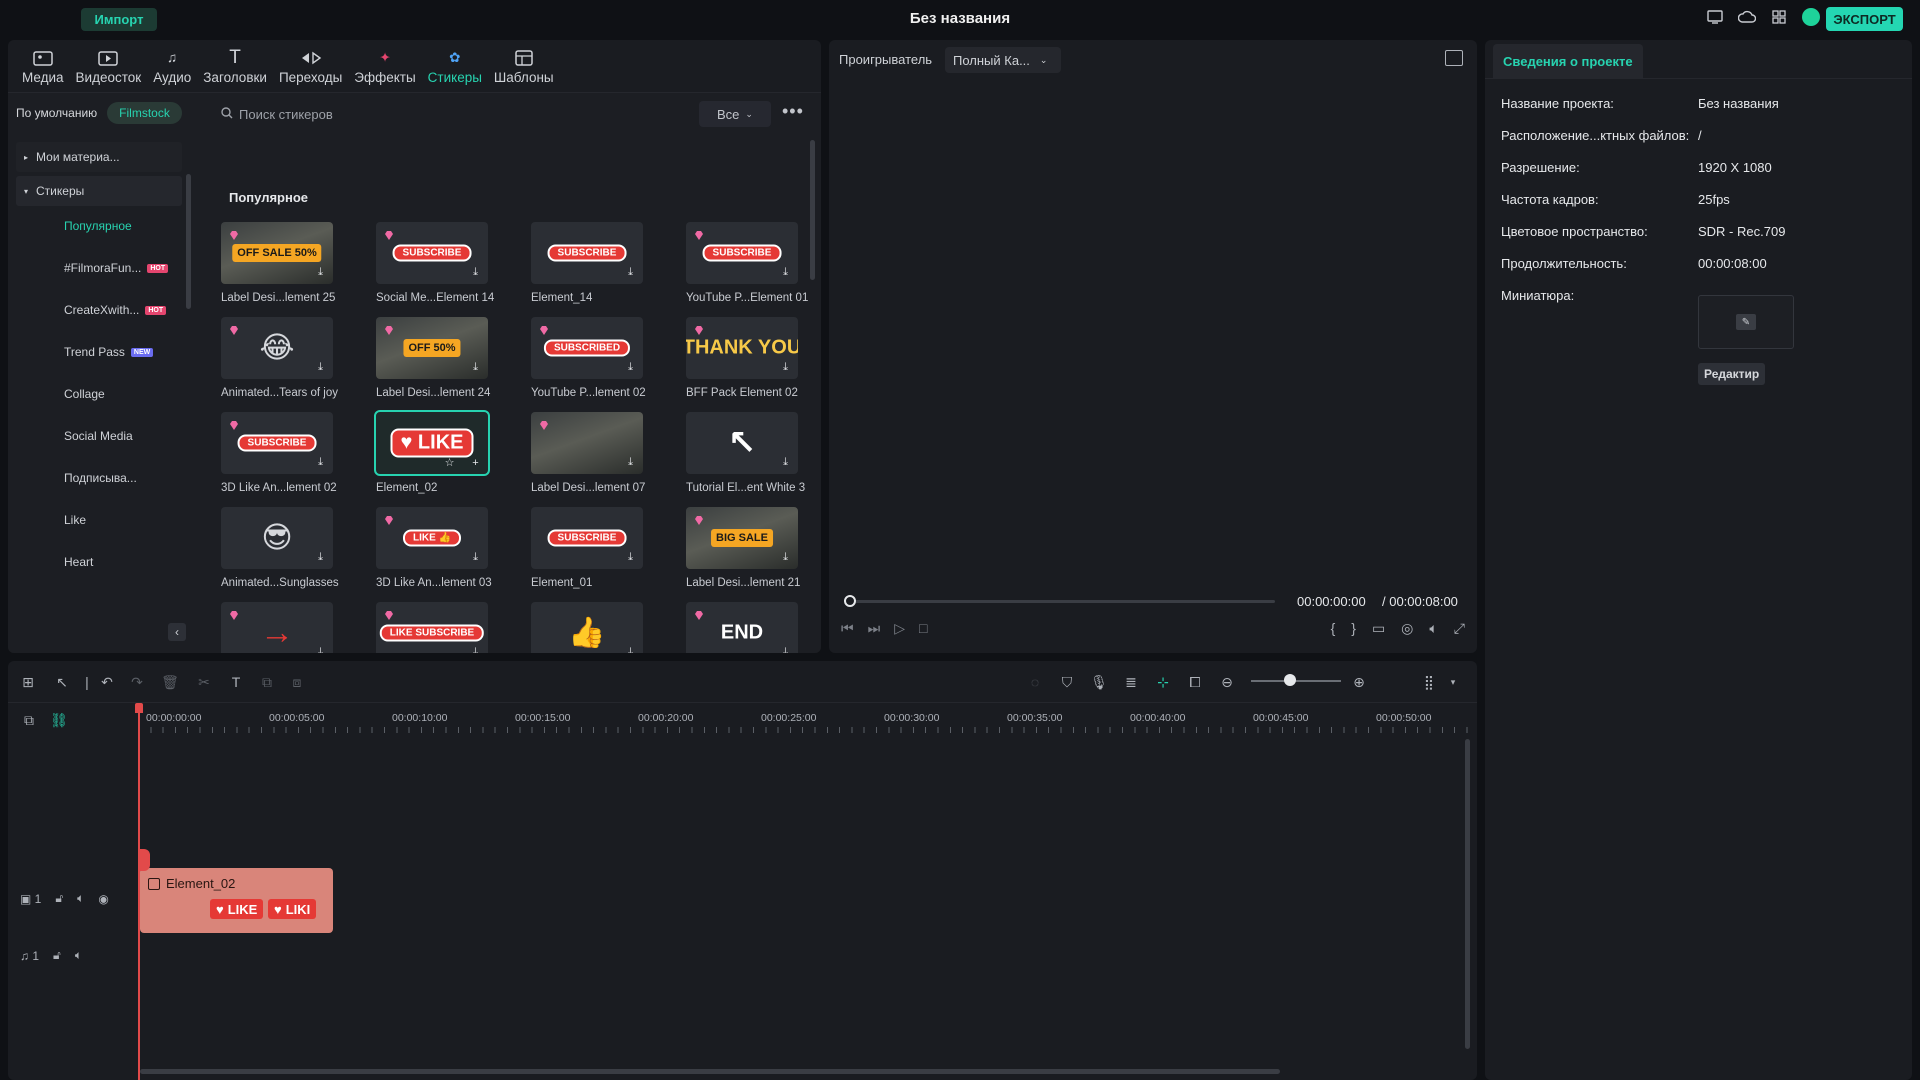 Image resolution: width=1920 pixels, height=1080 pixels. I want to click on sticker-card: ⤓, so click(587, 443).